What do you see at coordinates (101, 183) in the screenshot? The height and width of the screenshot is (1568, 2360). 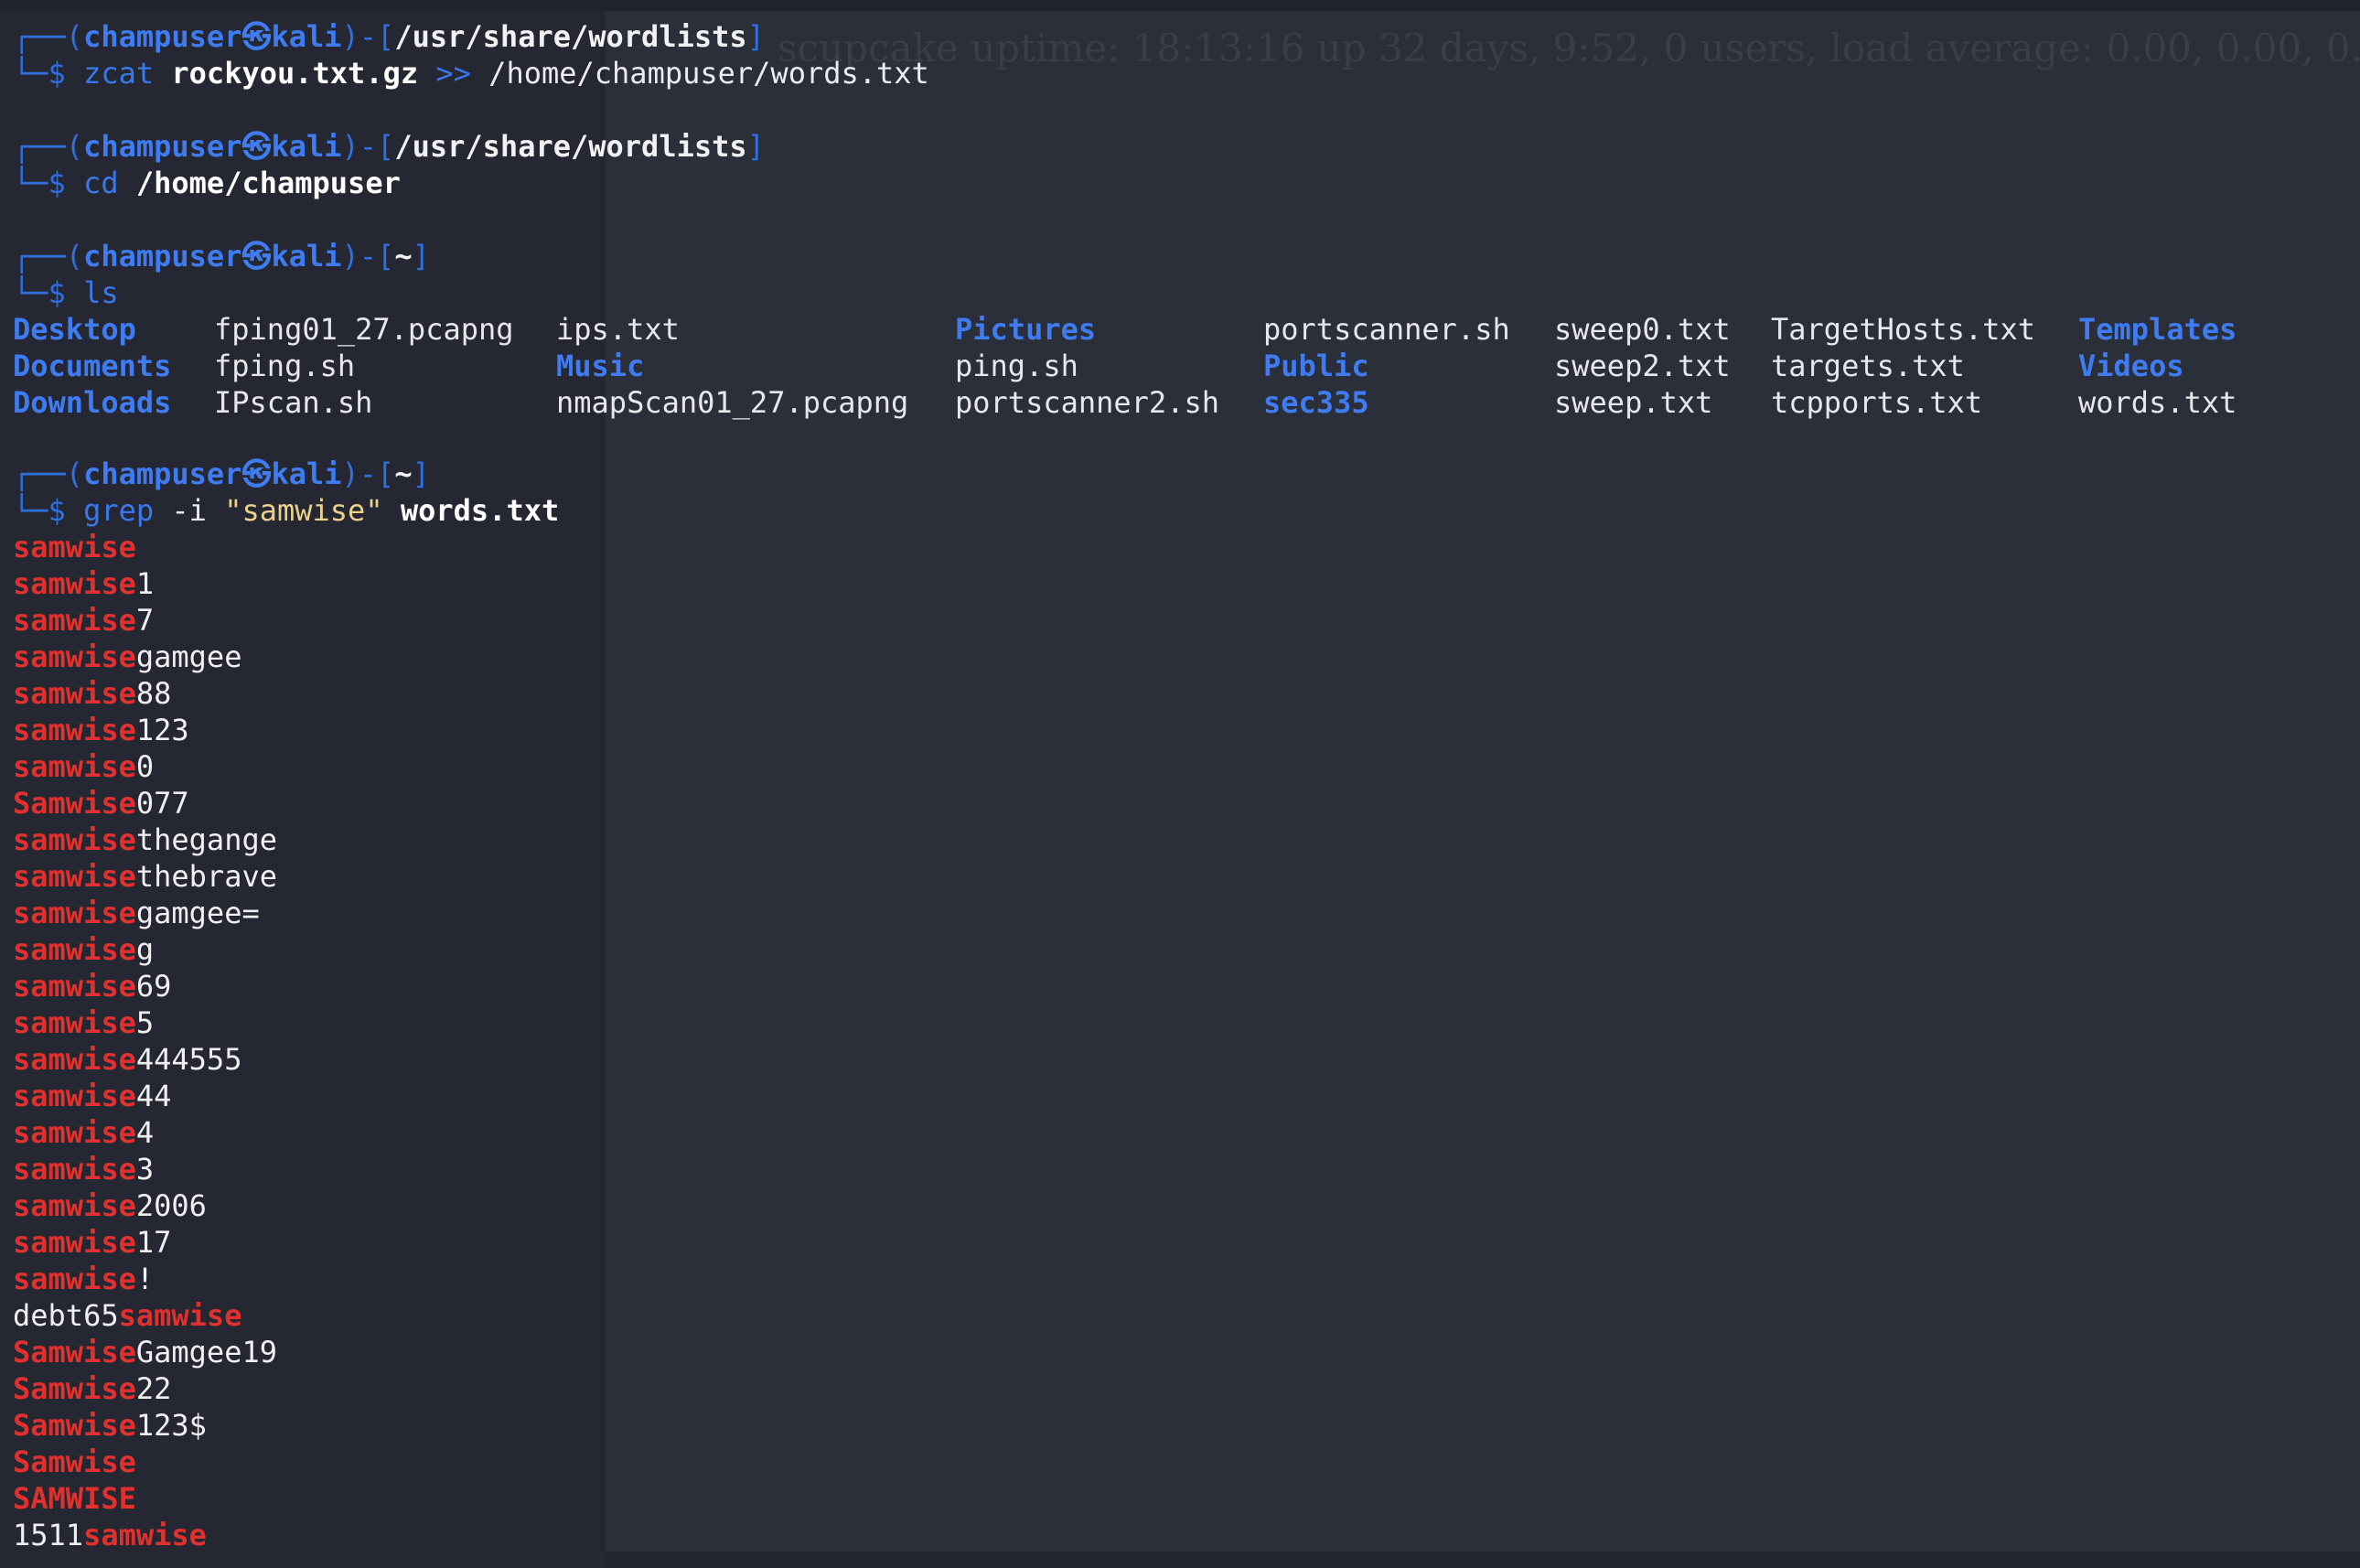 I see `command-name: cd` at bounding box center [101, 183].